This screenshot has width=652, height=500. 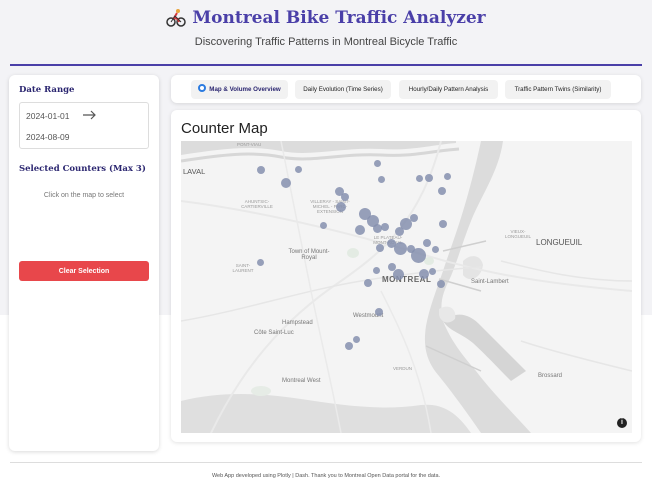 I want to click on map-label-cote-saint-luc: Côte Saint-Luc, so click(x=274, y=333).